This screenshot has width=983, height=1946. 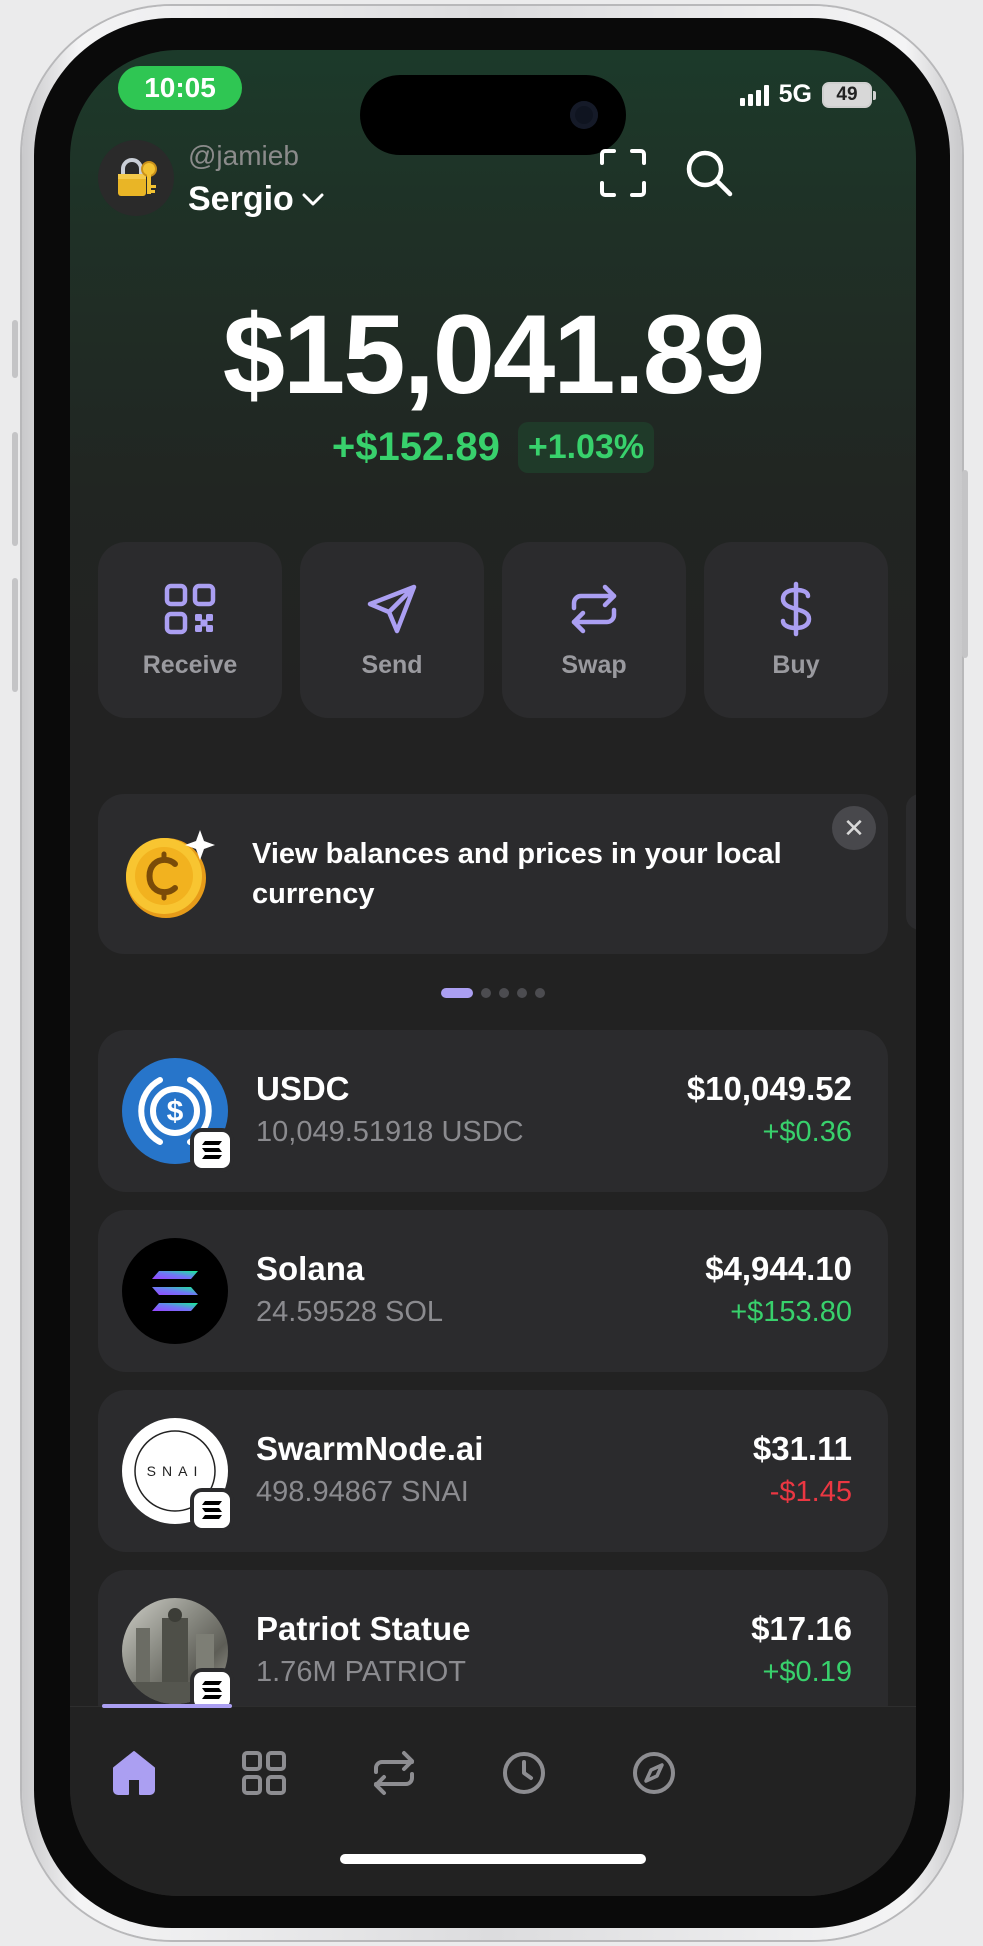 I want to click on front-camera, so click(x=584, y=115).